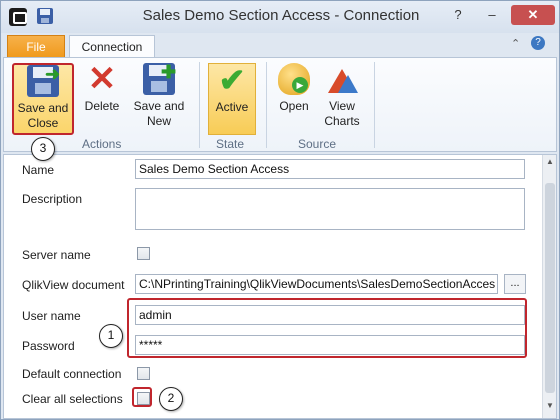 The image size is (560, 420). I want to click on minimize-button: –, so click(492, 15).